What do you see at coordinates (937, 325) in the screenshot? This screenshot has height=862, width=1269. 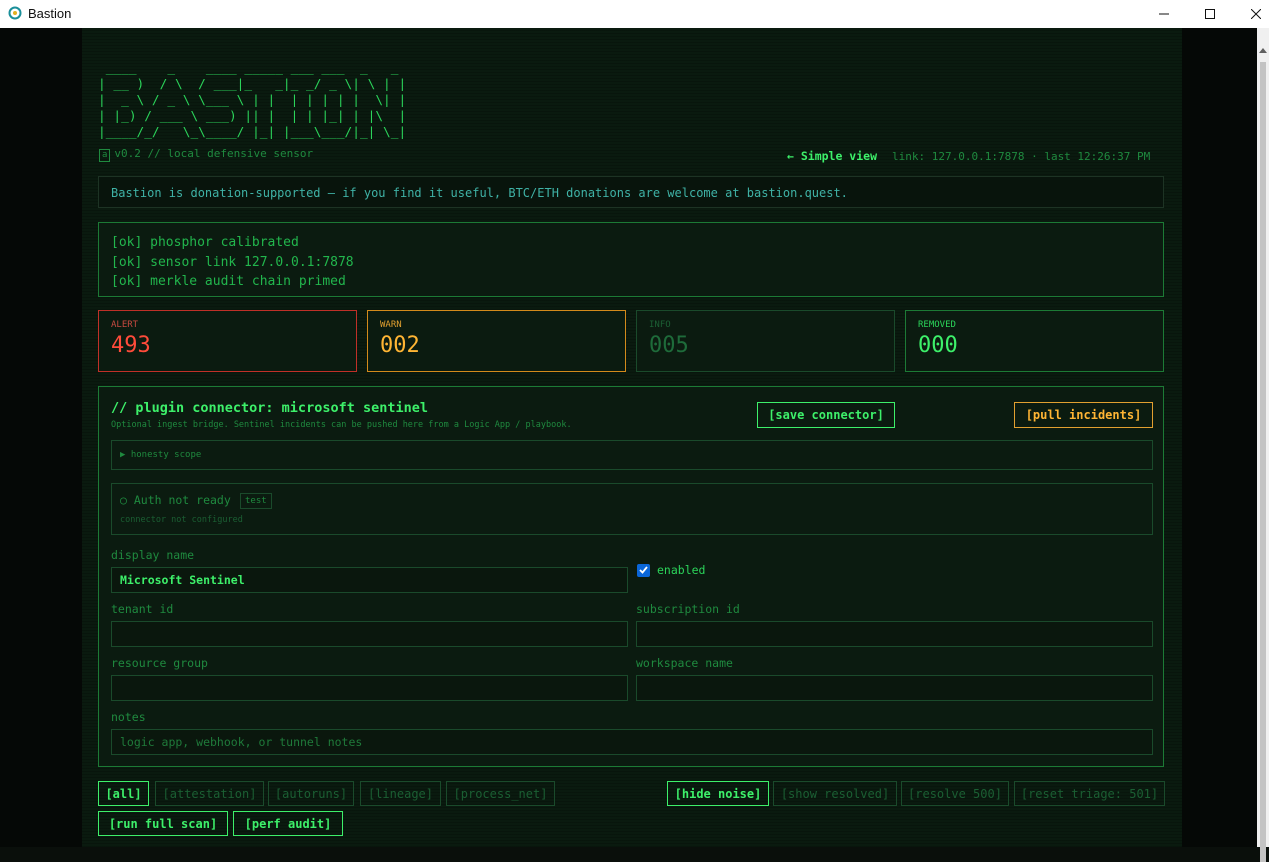 I see `stat-removed-label: REMOVED` at bounding box center [937, 325].